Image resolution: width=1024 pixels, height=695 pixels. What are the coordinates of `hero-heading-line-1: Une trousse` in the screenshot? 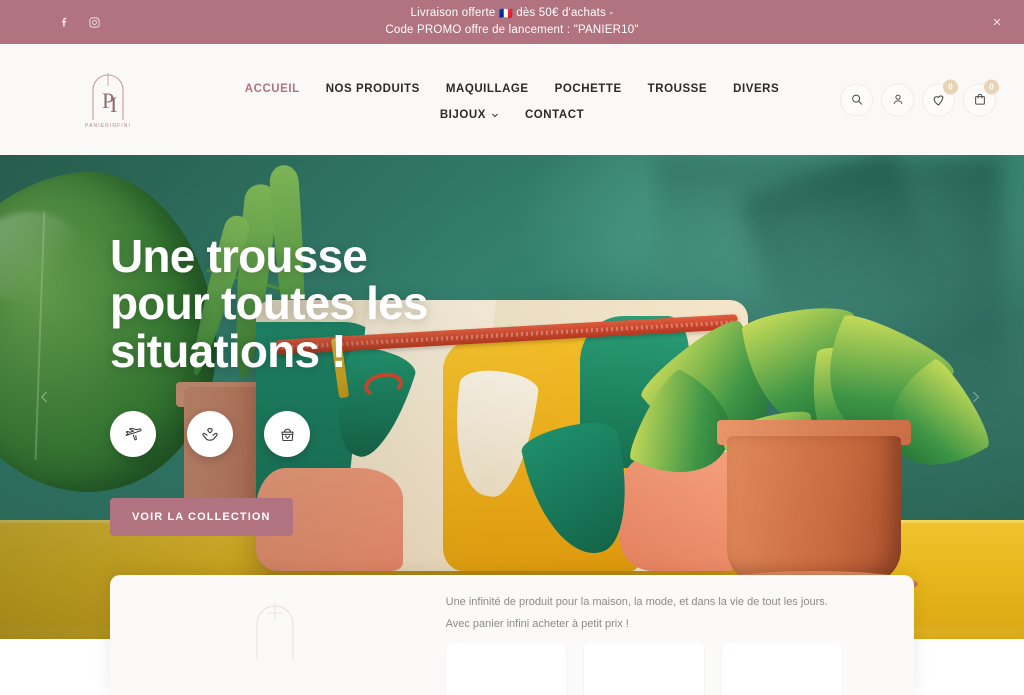 It's located at (239, 256).